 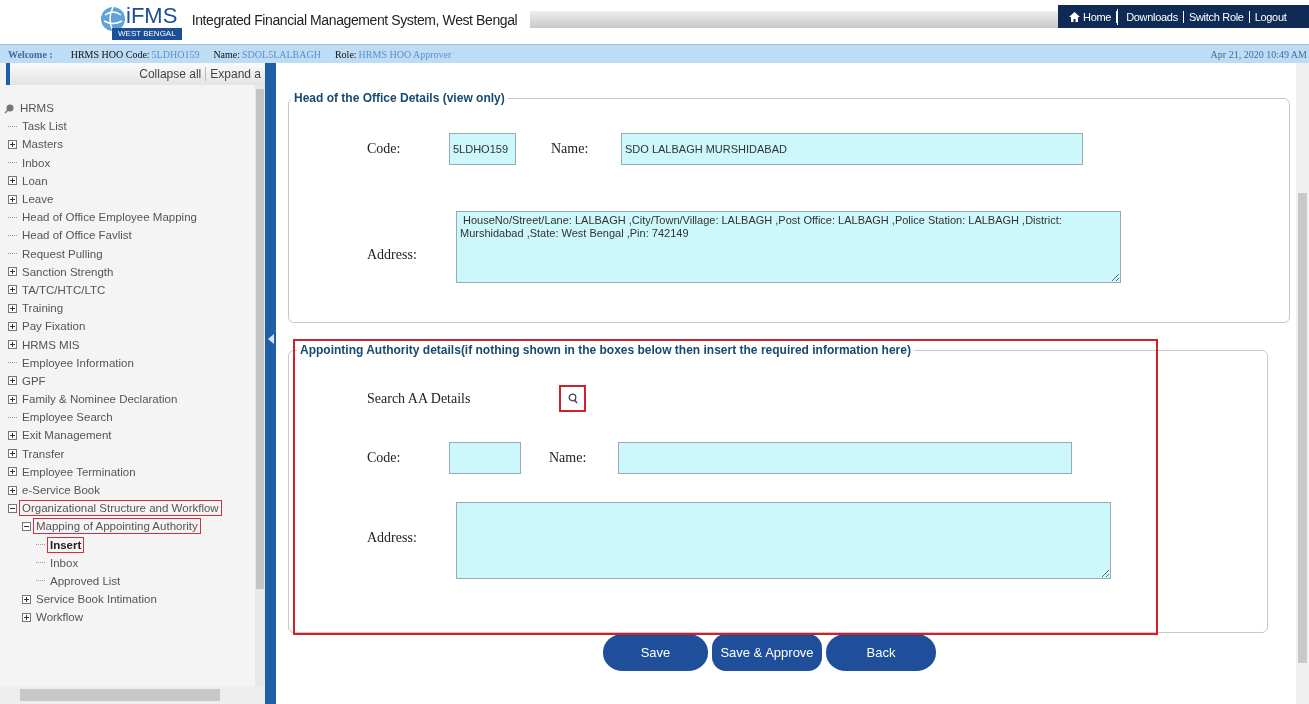 I want to click on tree-item: Service Book Intimation, so click(x=96, y=599).